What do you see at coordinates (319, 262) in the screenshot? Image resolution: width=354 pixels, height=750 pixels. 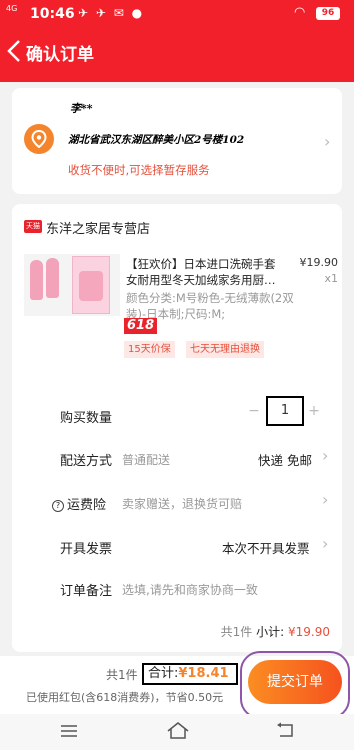 I see `product-price: ¥19.90` at bounding box center [319, 262].